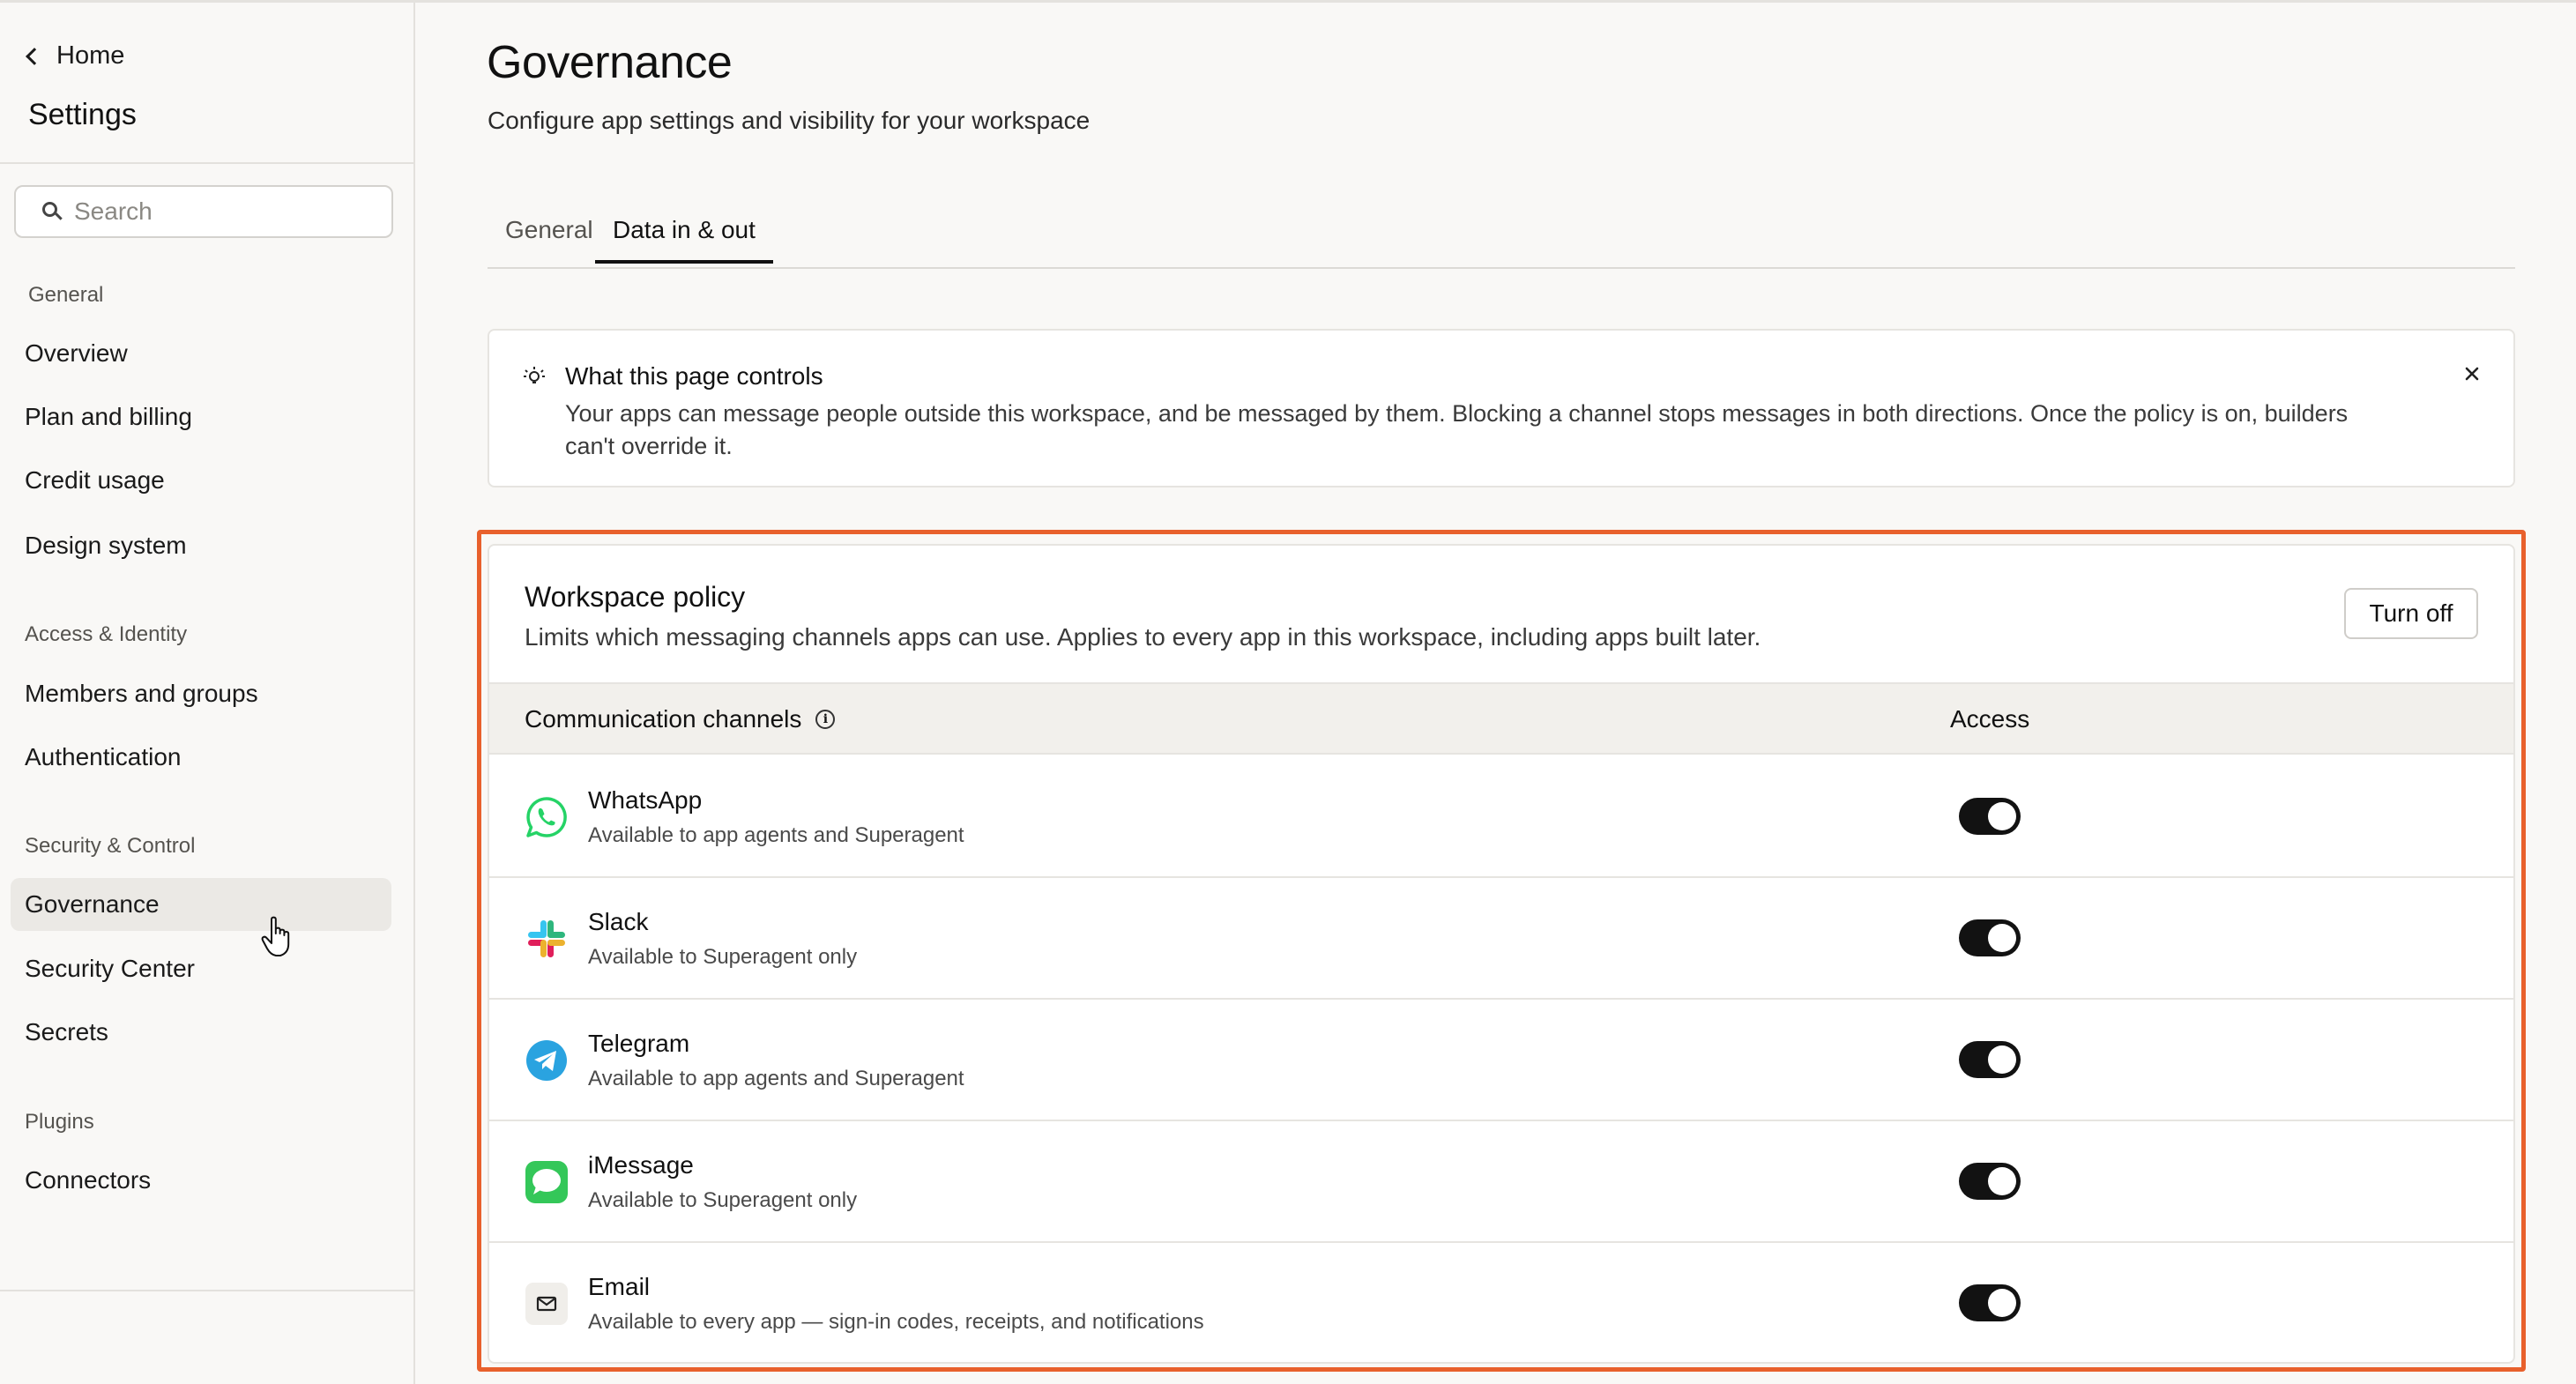 The height and width of the screenshot is (1384, 2576). Describe the element at coordinates (88, 1180) in the screenshot. I see `sidebar-item-connectors: Connectors` at that location.